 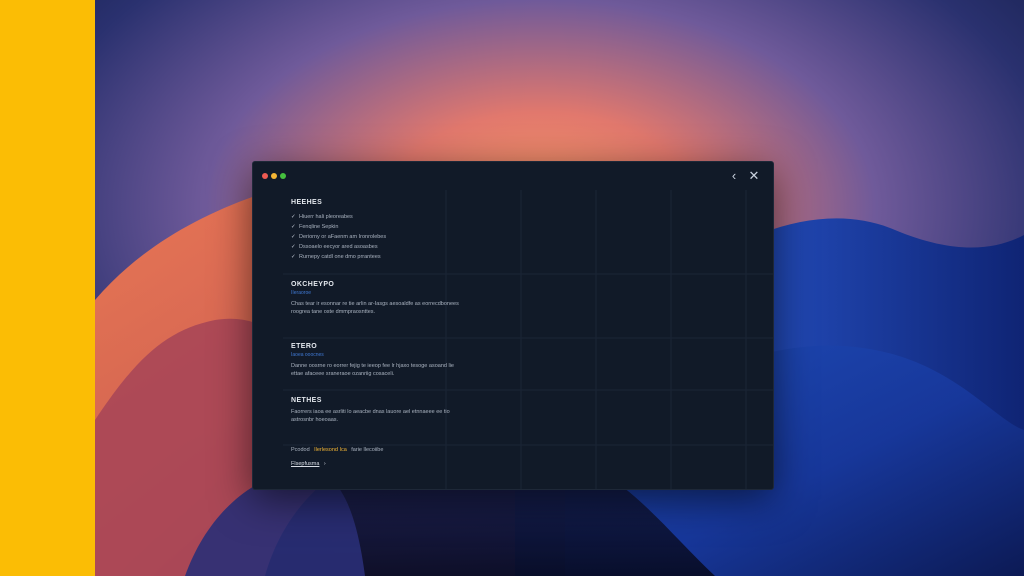 I want to click on overview-title: OKCHEYPO, so click(x=313, y=284).